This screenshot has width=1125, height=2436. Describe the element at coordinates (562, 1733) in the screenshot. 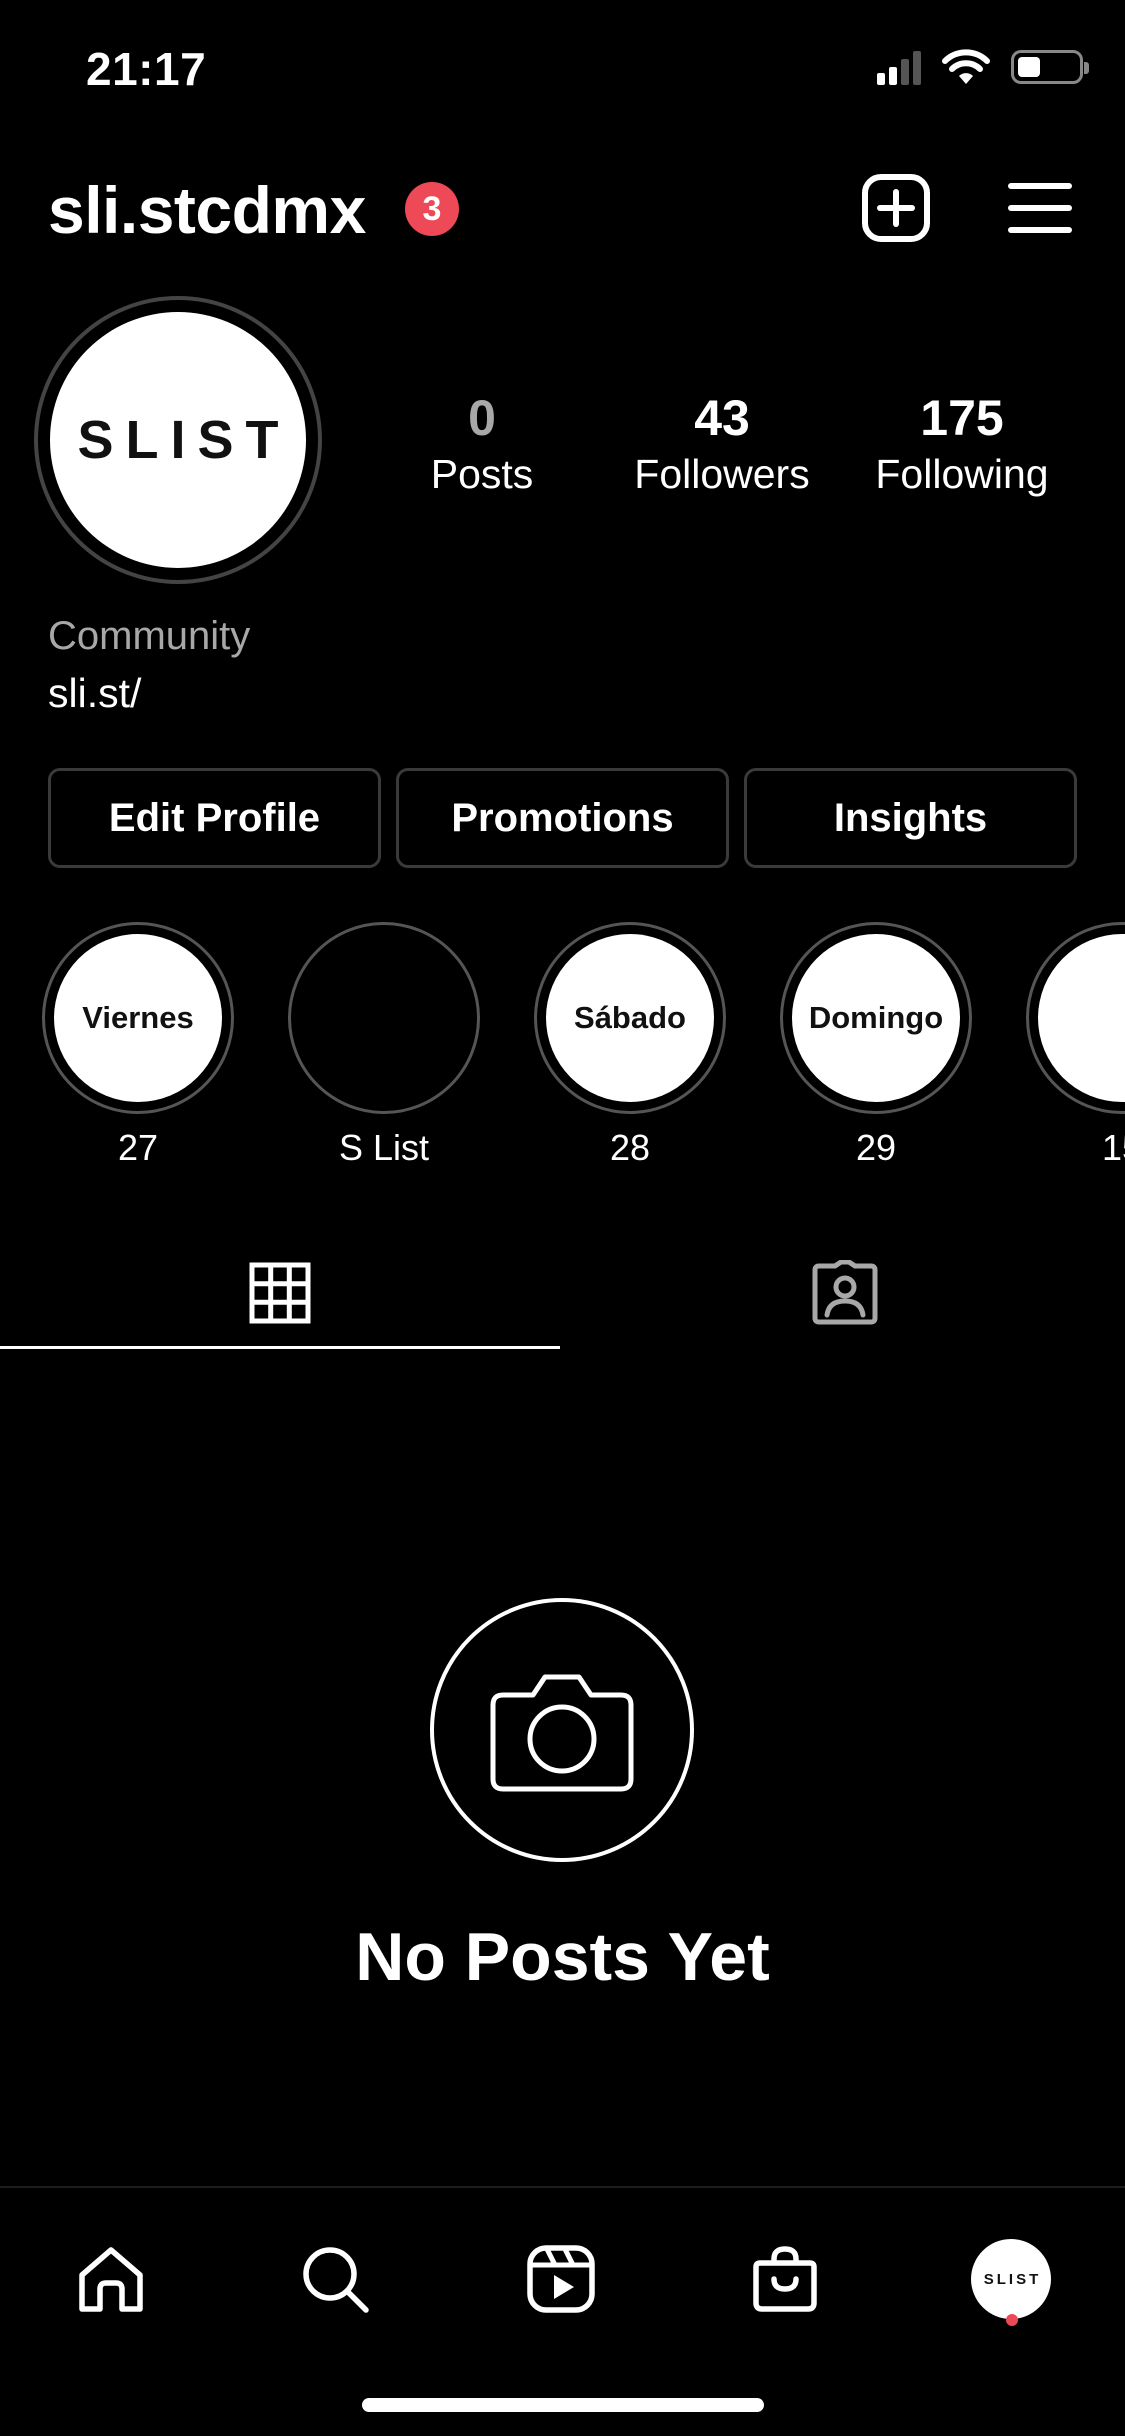

I see `camera-icon` at that location.